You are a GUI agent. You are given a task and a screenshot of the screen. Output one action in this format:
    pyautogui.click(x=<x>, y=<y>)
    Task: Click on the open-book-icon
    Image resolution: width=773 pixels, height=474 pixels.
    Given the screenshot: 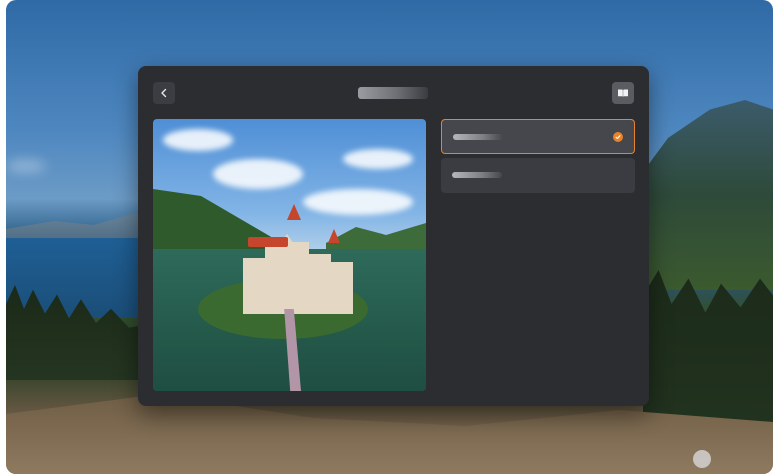 What is the action you would take?
    pyautogui.click(x=623, y=93)
    